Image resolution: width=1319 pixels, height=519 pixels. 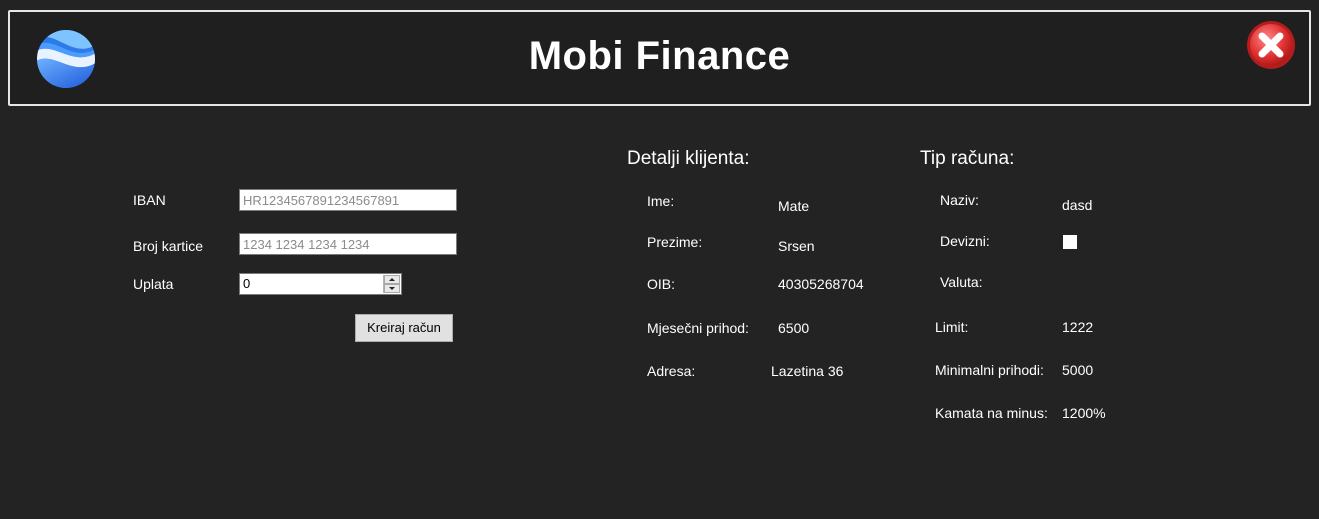 I want to click on client-surname-value: Srsen, so click(x=796, y=246).